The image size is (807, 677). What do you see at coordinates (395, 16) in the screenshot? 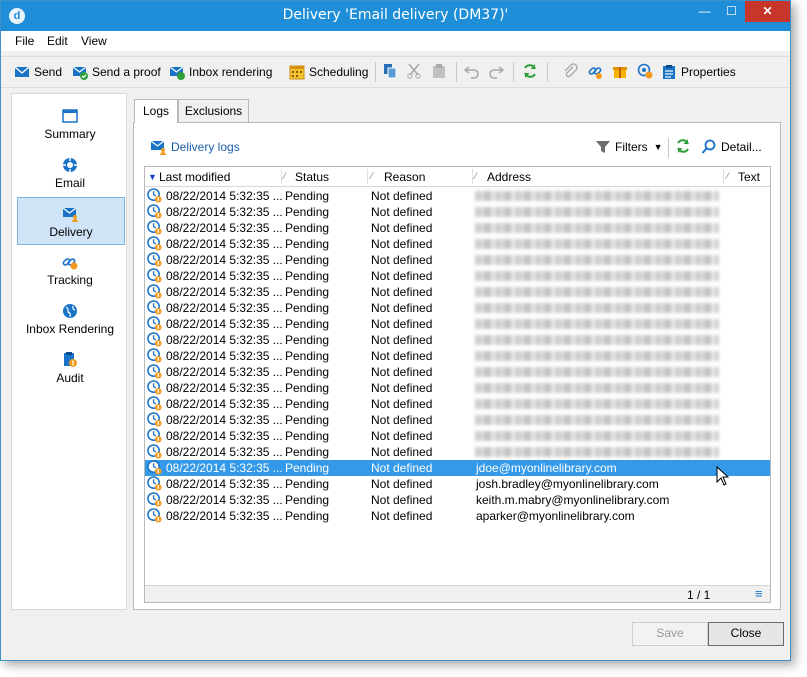
I see `title-bar: d Delivery 'Email delivery (DM37)' — ☐ ✕` at bounding box center [395, 16].